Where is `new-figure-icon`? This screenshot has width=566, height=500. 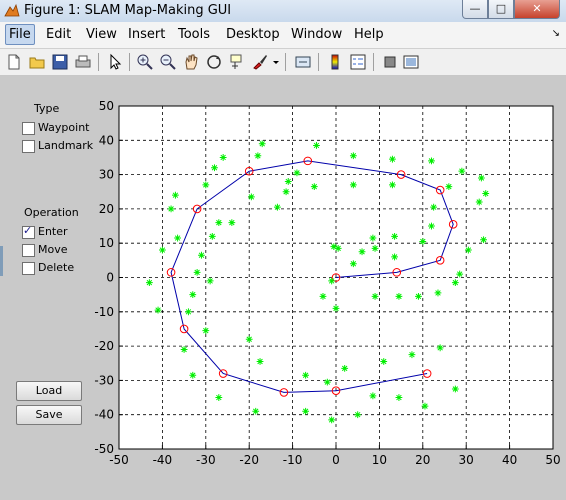 new-figure-icon is located at coordinates (14, 62).